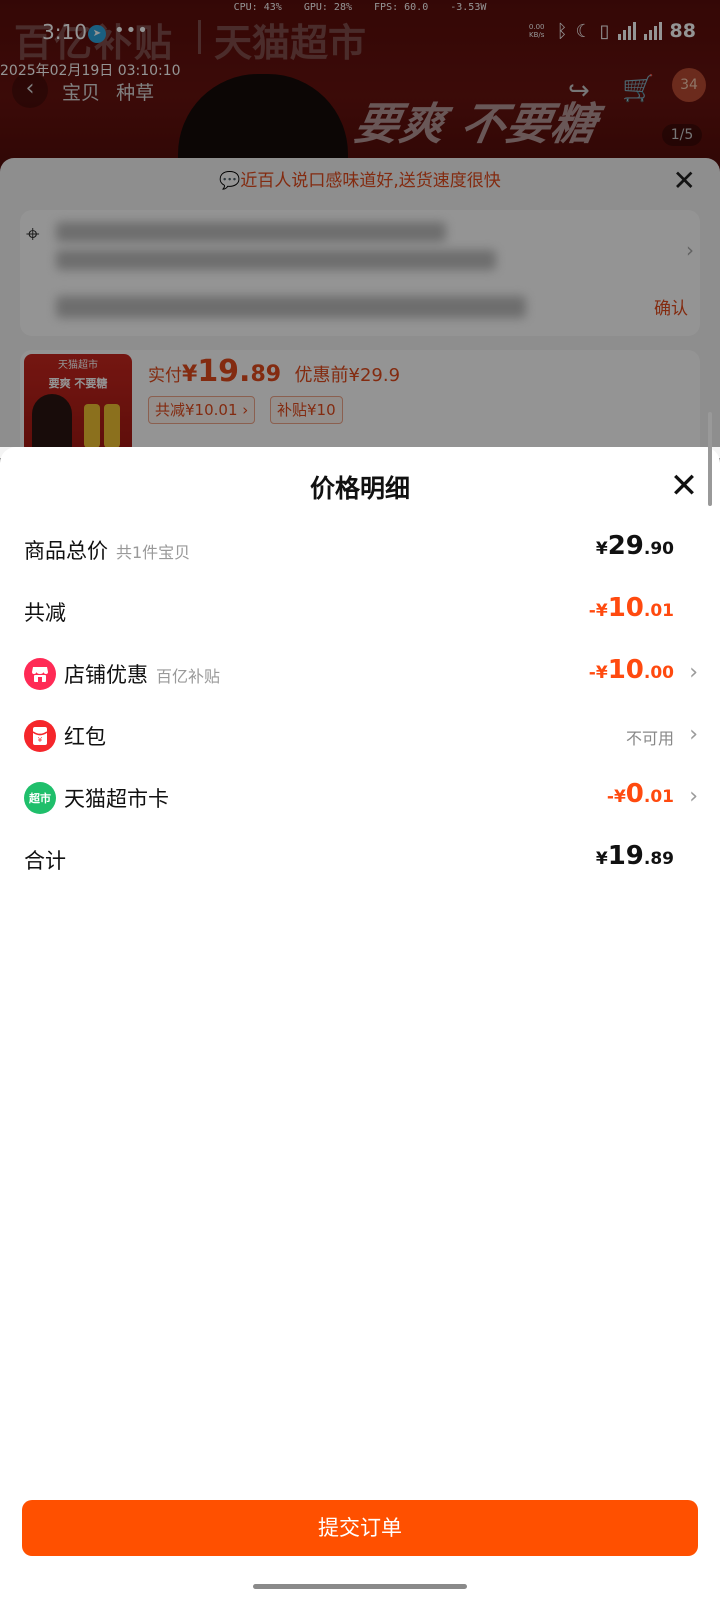  What do you see at coordinates (45, 861) in the screenshot?
I see `row-label: 合计` at bounding box center [45, 861].